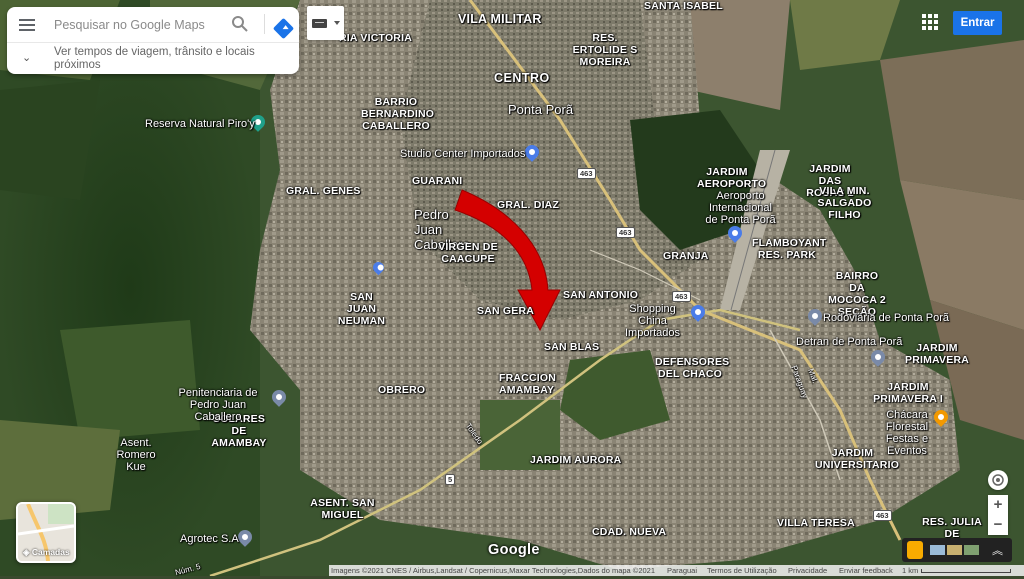 The width and height of the screenshot is (1024, 579). Describe the element at coordinates (682, 570) in the screenshot. I see `country-link: Paraguai` at that location.